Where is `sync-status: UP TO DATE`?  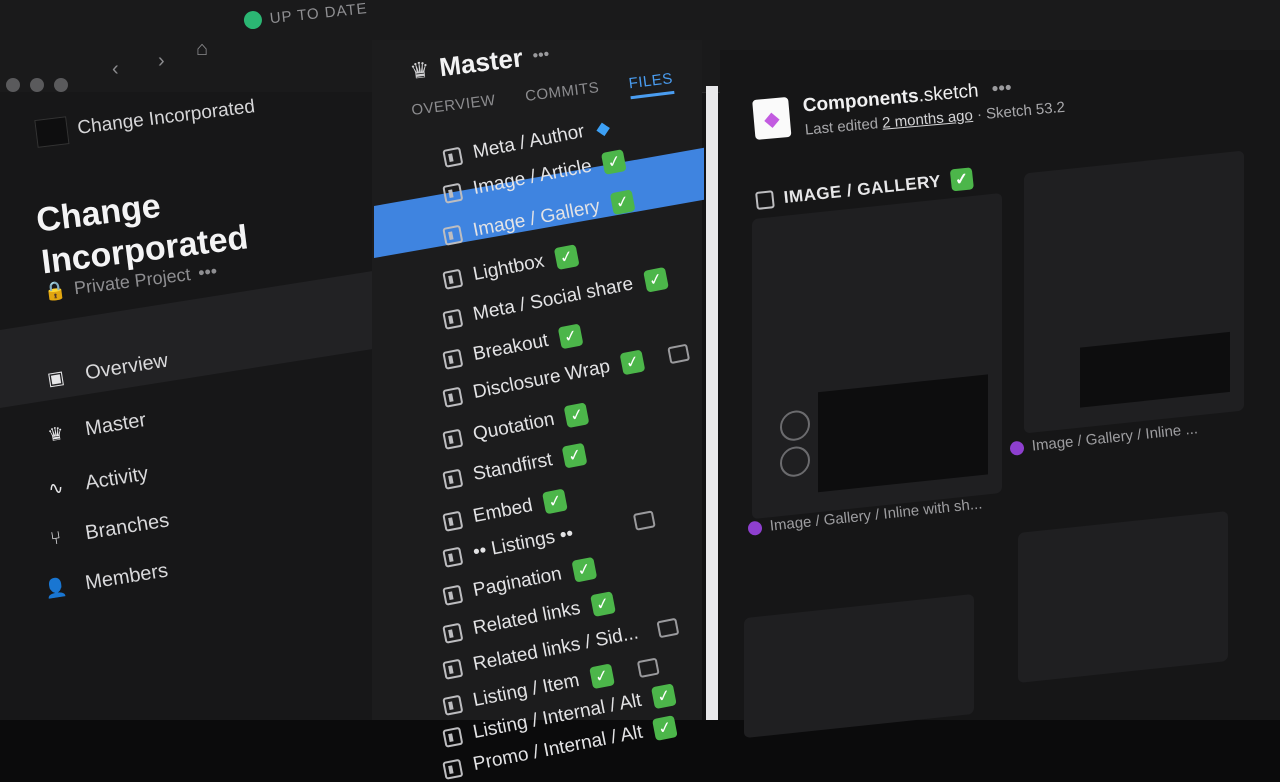 sync-status: UP TO DATE is located at coordinates (305, 15).